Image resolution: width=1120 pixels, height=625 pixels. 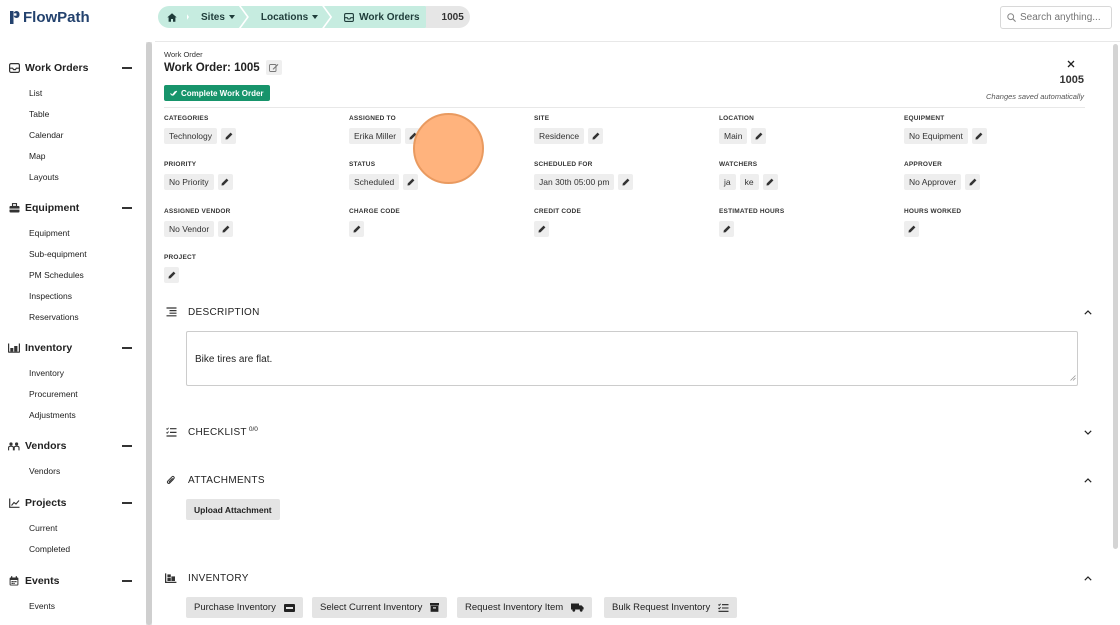 I want to click on sidebar-section-header: Work Orders, so click(x=70, y=68).